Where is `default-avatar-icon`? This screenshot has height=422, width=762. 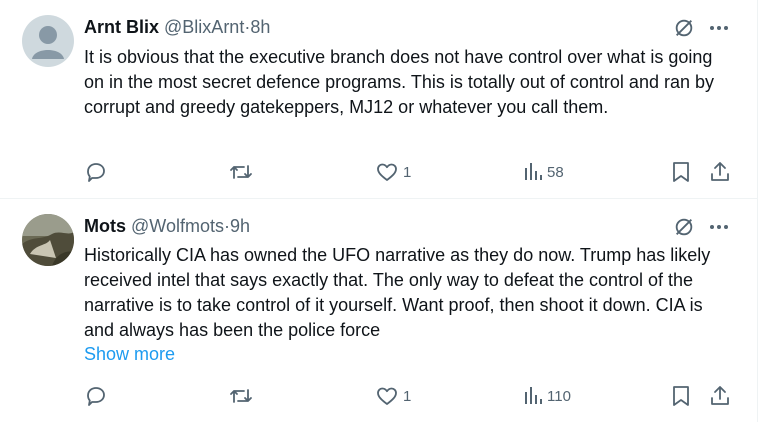
default-avatar-icon is located at coordinates (48, 41).